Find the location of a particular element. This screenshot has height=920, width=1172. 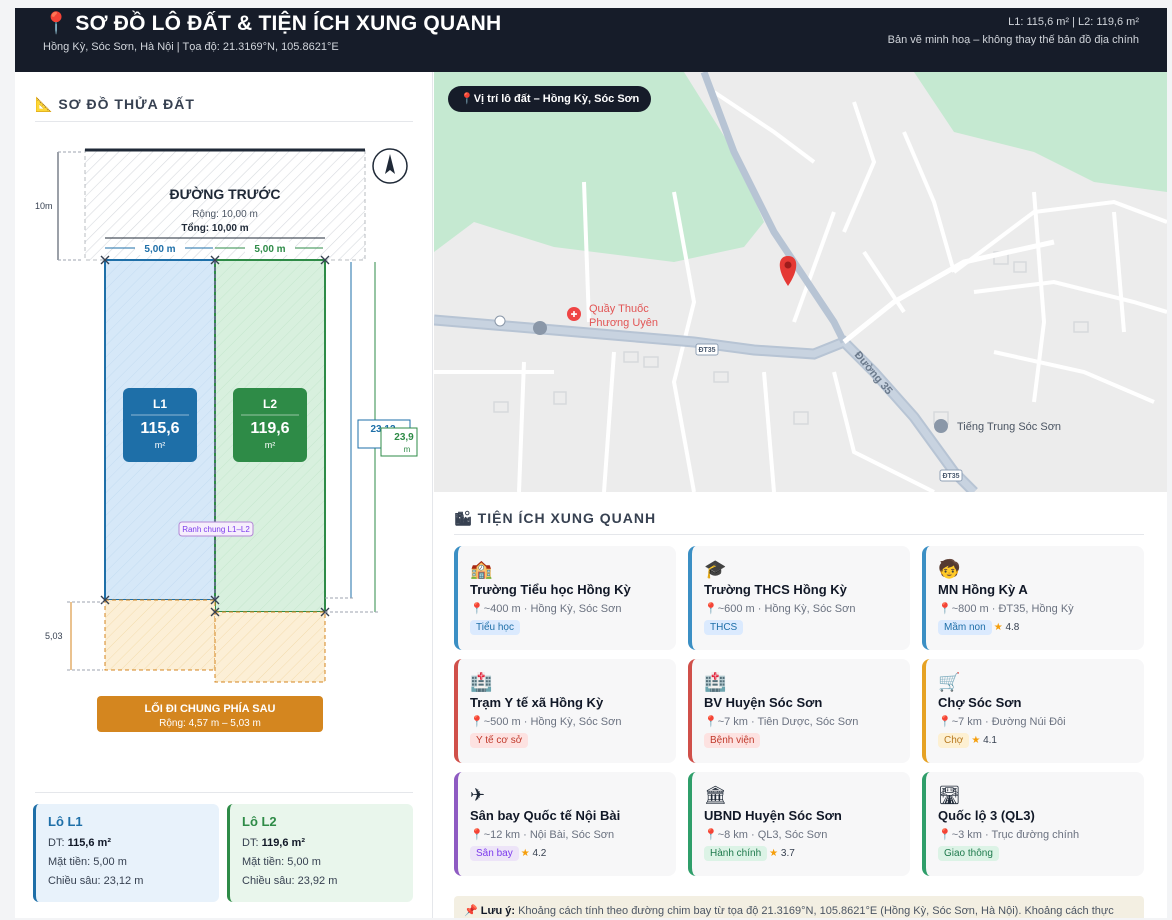

amenity-name: Trạm Y tế xã Hồng Kỳ is located at coordinates (537, 702).